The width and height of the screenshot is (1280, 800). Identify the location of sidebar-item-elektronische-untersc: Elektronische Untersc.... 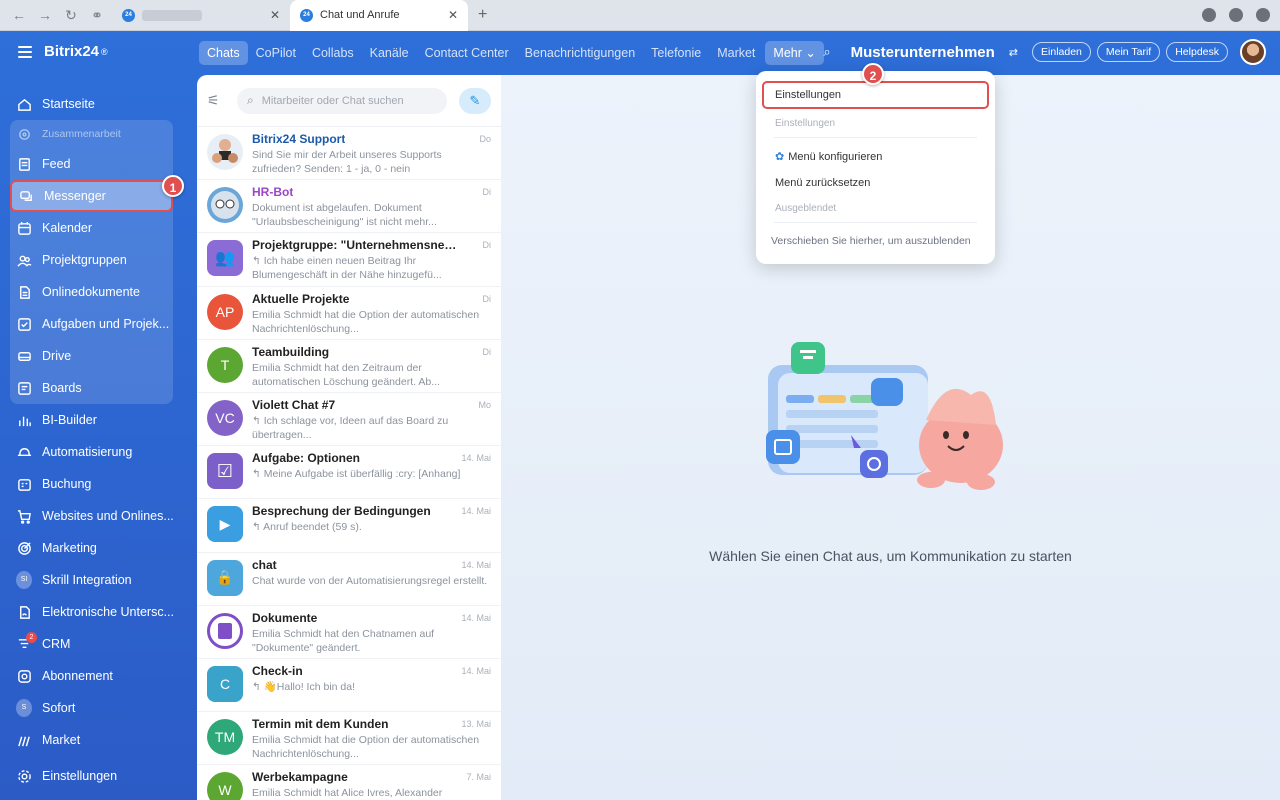
(91, 612).